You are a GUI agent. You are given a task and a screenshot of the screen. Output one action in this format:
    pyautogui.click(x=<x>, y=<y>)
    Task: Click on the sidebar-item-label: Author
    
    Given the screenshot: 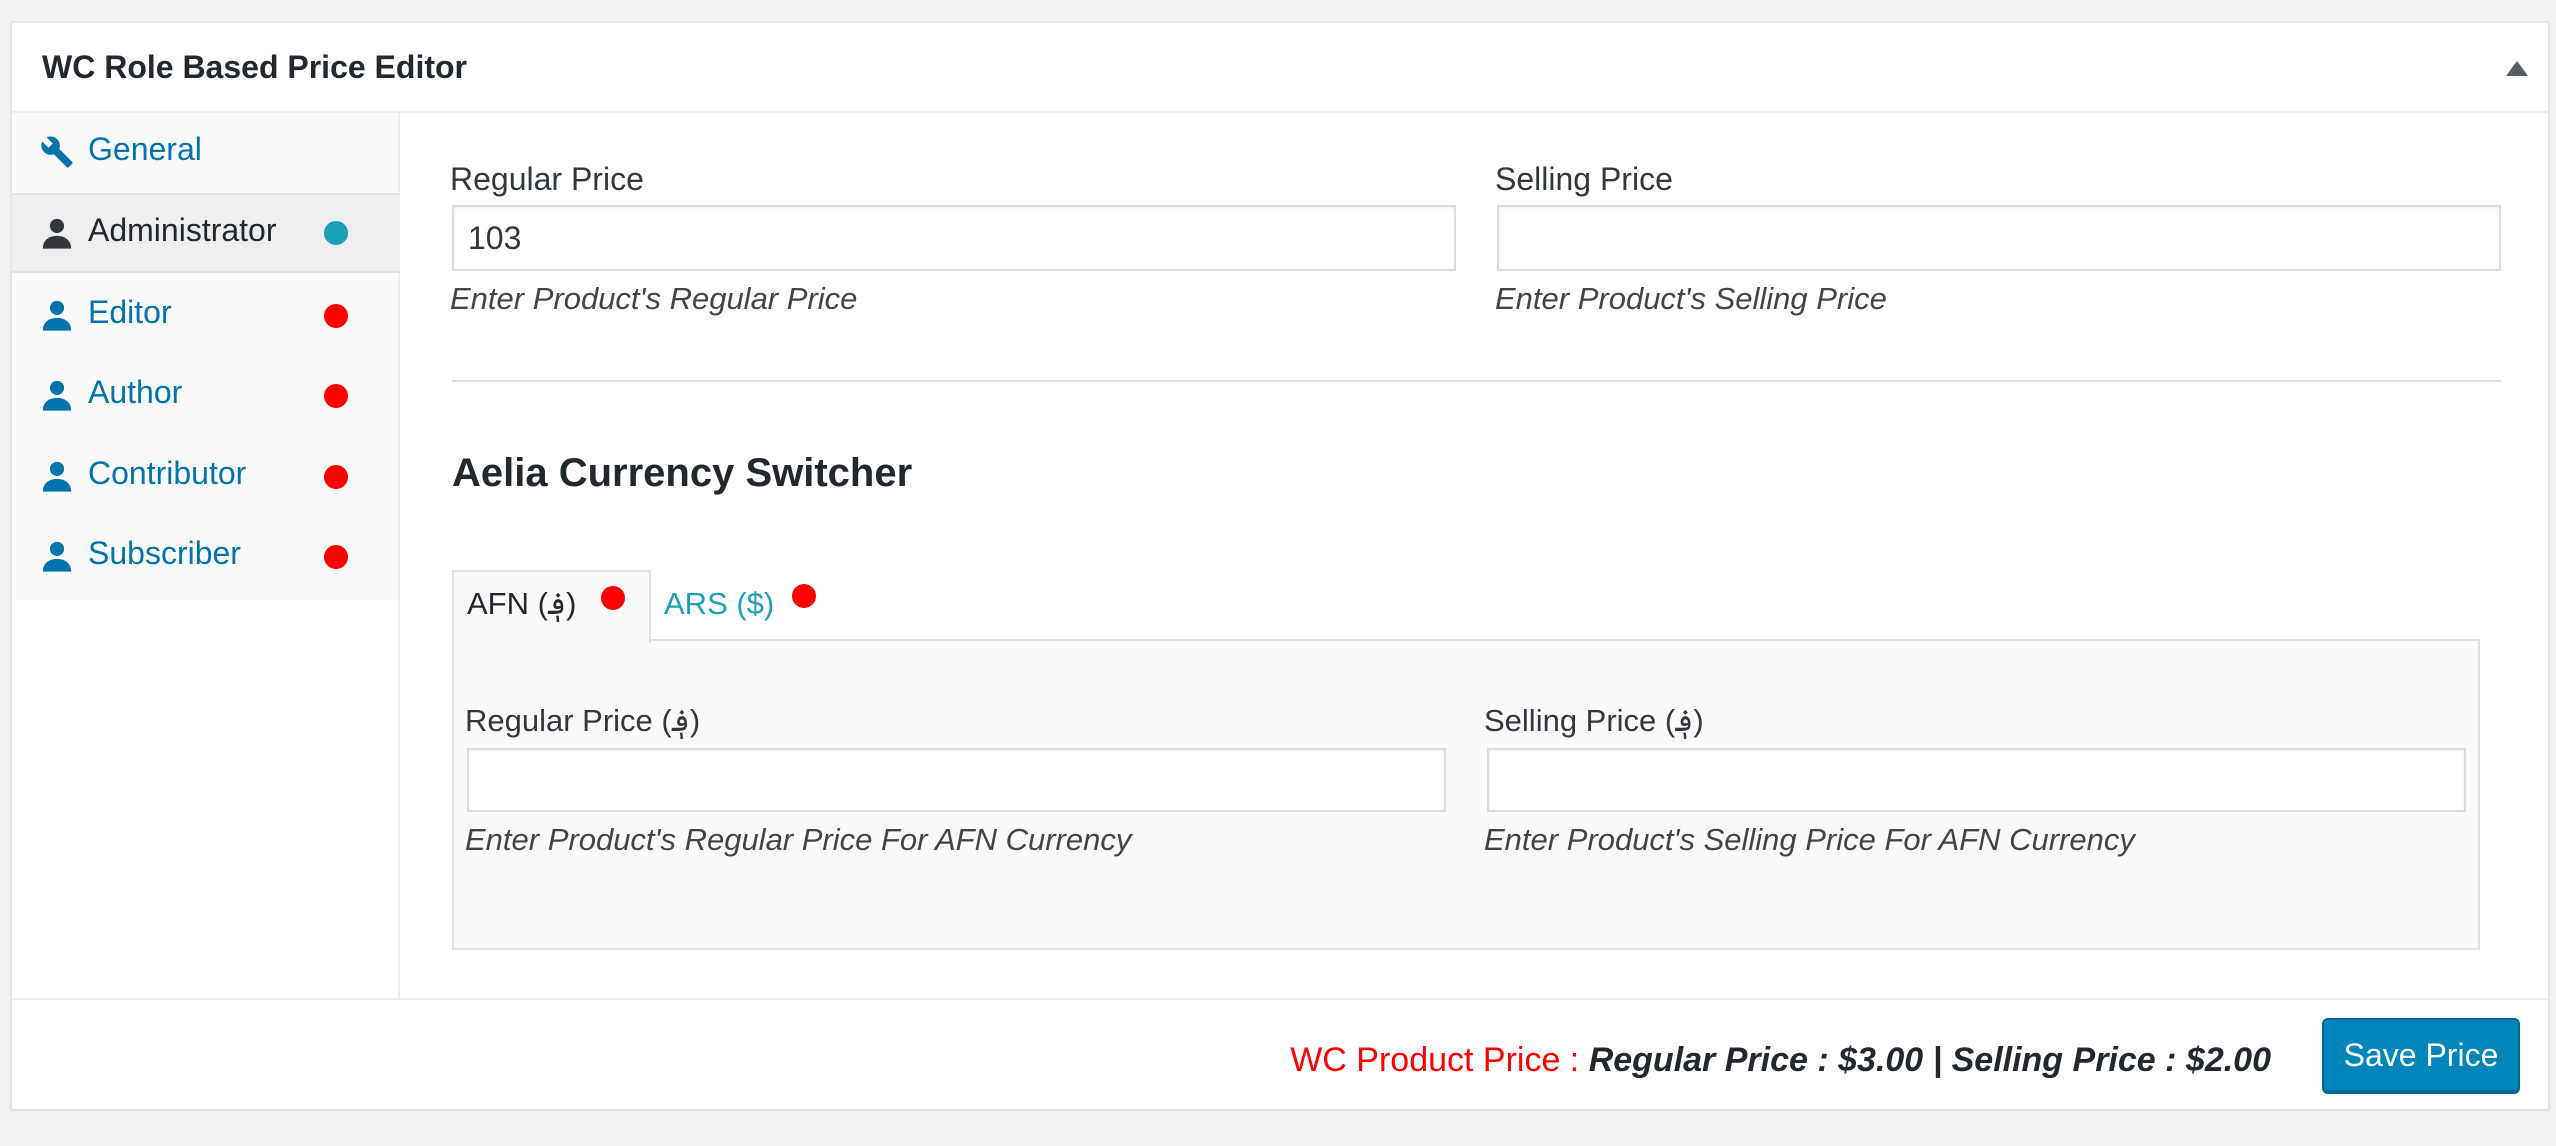 What is the action you would take?
    pyautogui.click(x=135, y=392)
    